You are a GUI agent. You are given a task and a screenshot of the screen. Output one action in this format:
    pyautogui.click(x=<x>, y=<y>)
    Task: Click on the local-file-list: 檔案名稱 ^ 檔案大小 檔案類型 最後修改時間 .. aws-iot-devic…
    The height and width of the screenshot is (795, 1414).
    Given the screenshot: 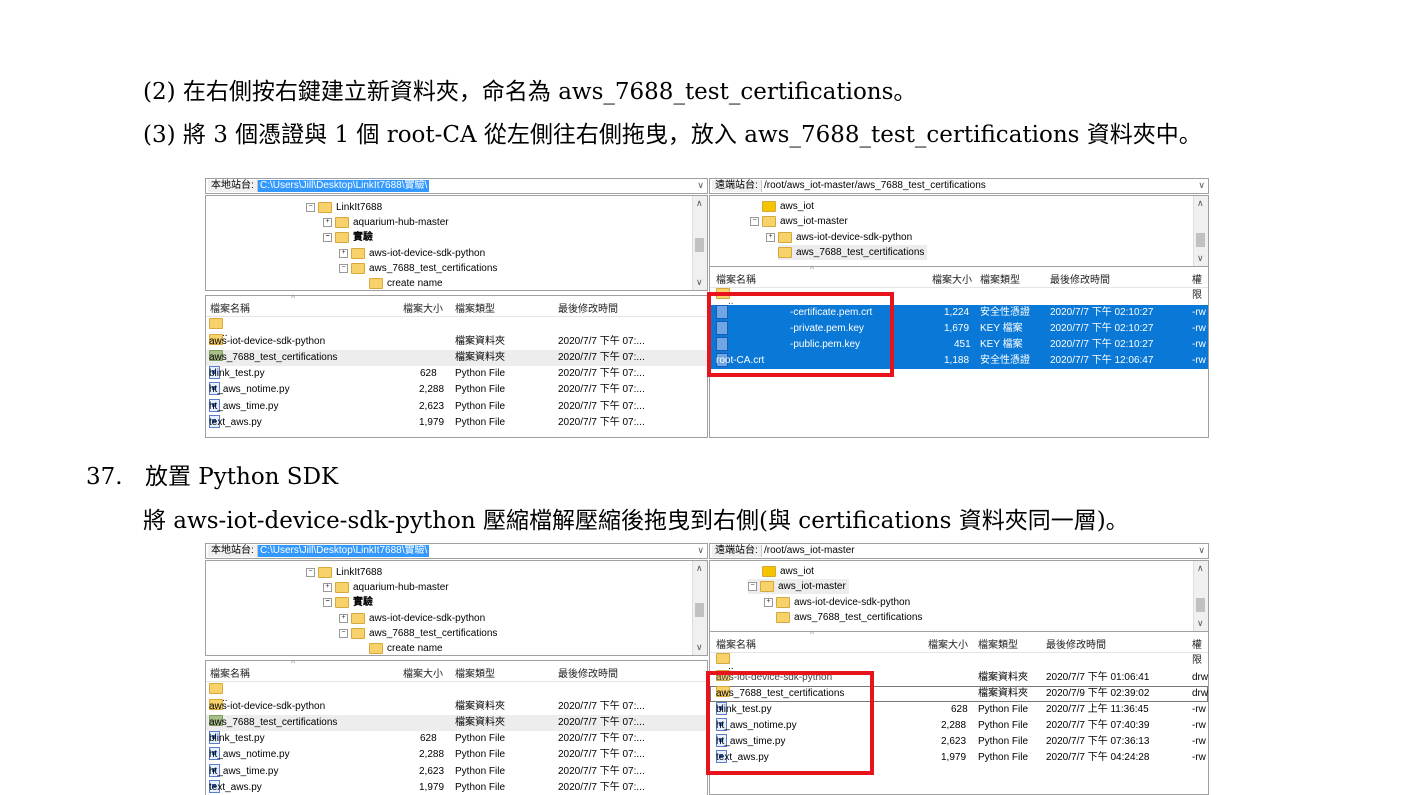 What is the action you would take?
    pyautogui.click(x=456, y=365)
    